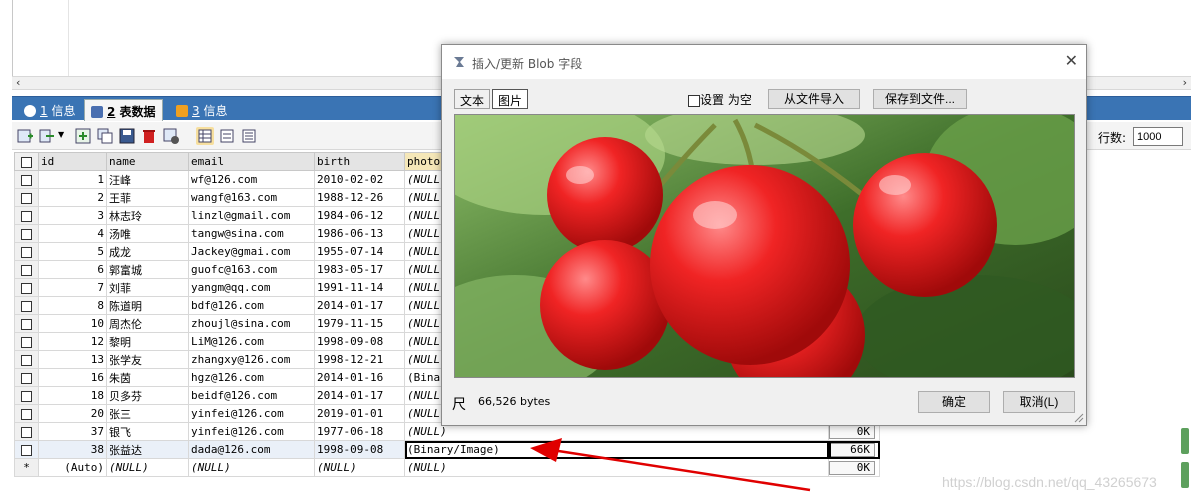 This screenshot has height=501, width=1191. What do you see at coordinates (147, 179) in the screenshot?
I see `cell-name: 汪峰` at bounding box center [147, 179].